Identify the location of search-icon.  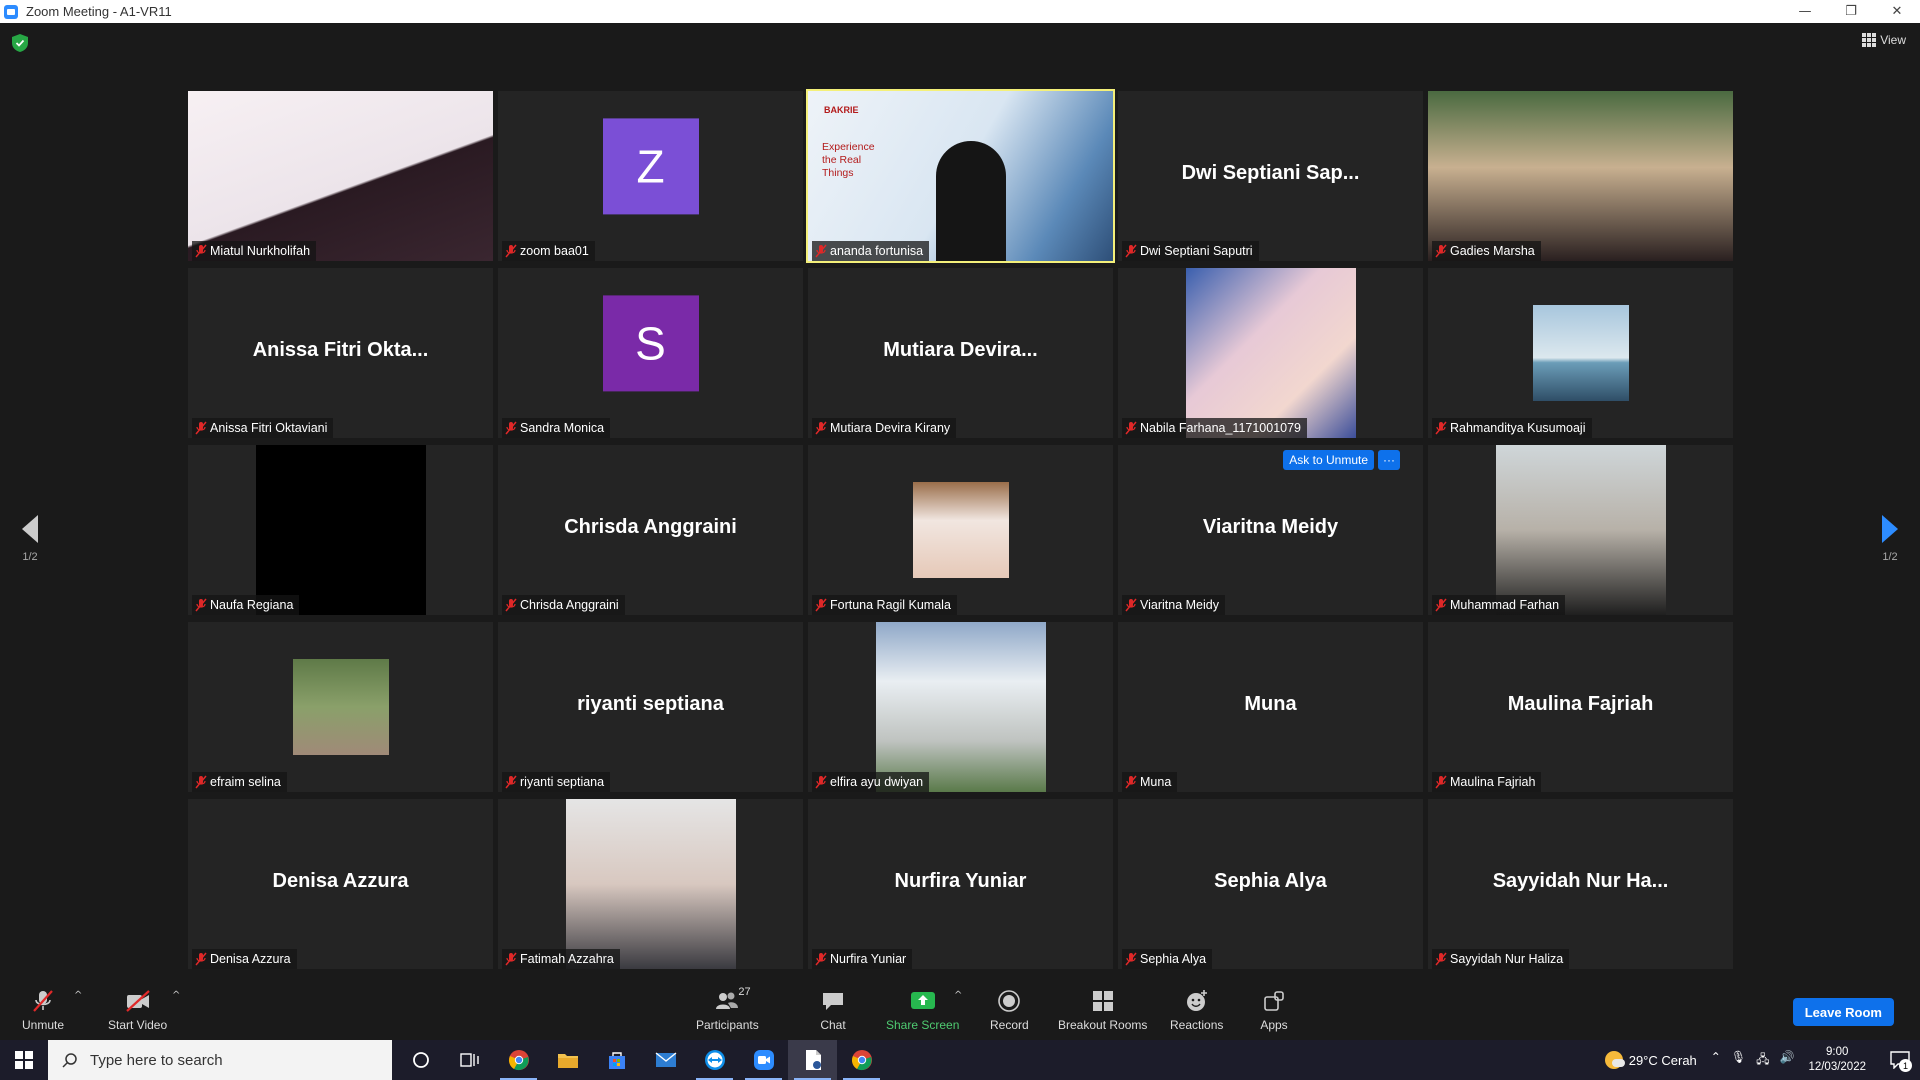
(69, 1060).